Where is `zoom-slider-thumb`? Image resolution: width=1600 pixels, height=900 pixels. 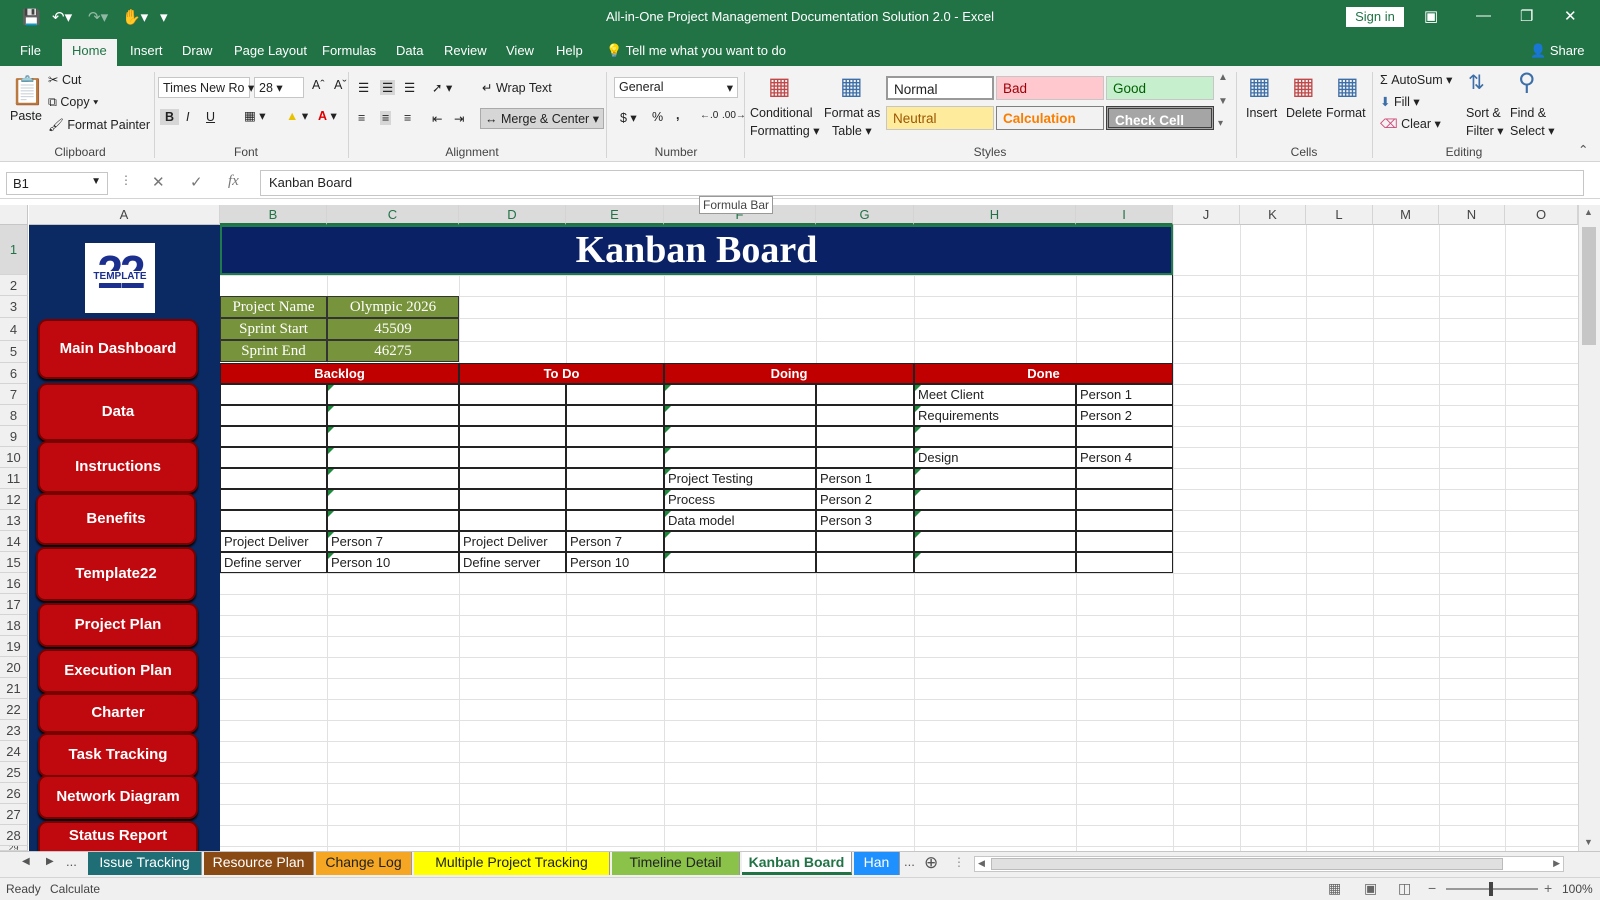
zoom-slider-thumb is located at coordinates (1491, 889).